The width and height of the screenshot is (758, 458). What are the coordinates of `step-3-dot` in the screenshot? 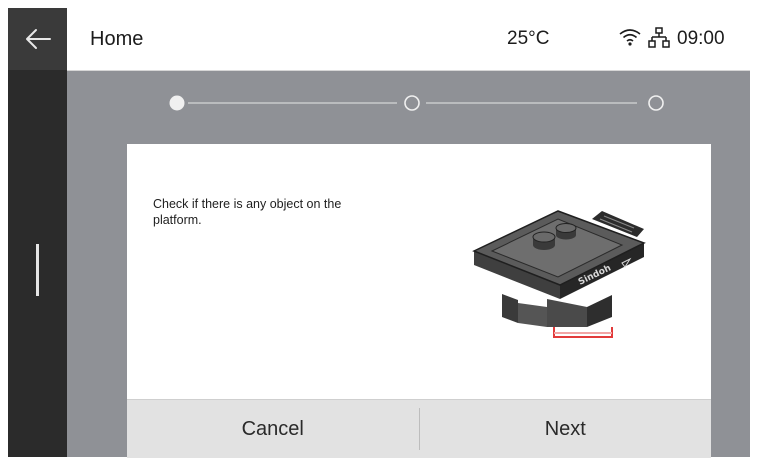 It's located at (656, 103).